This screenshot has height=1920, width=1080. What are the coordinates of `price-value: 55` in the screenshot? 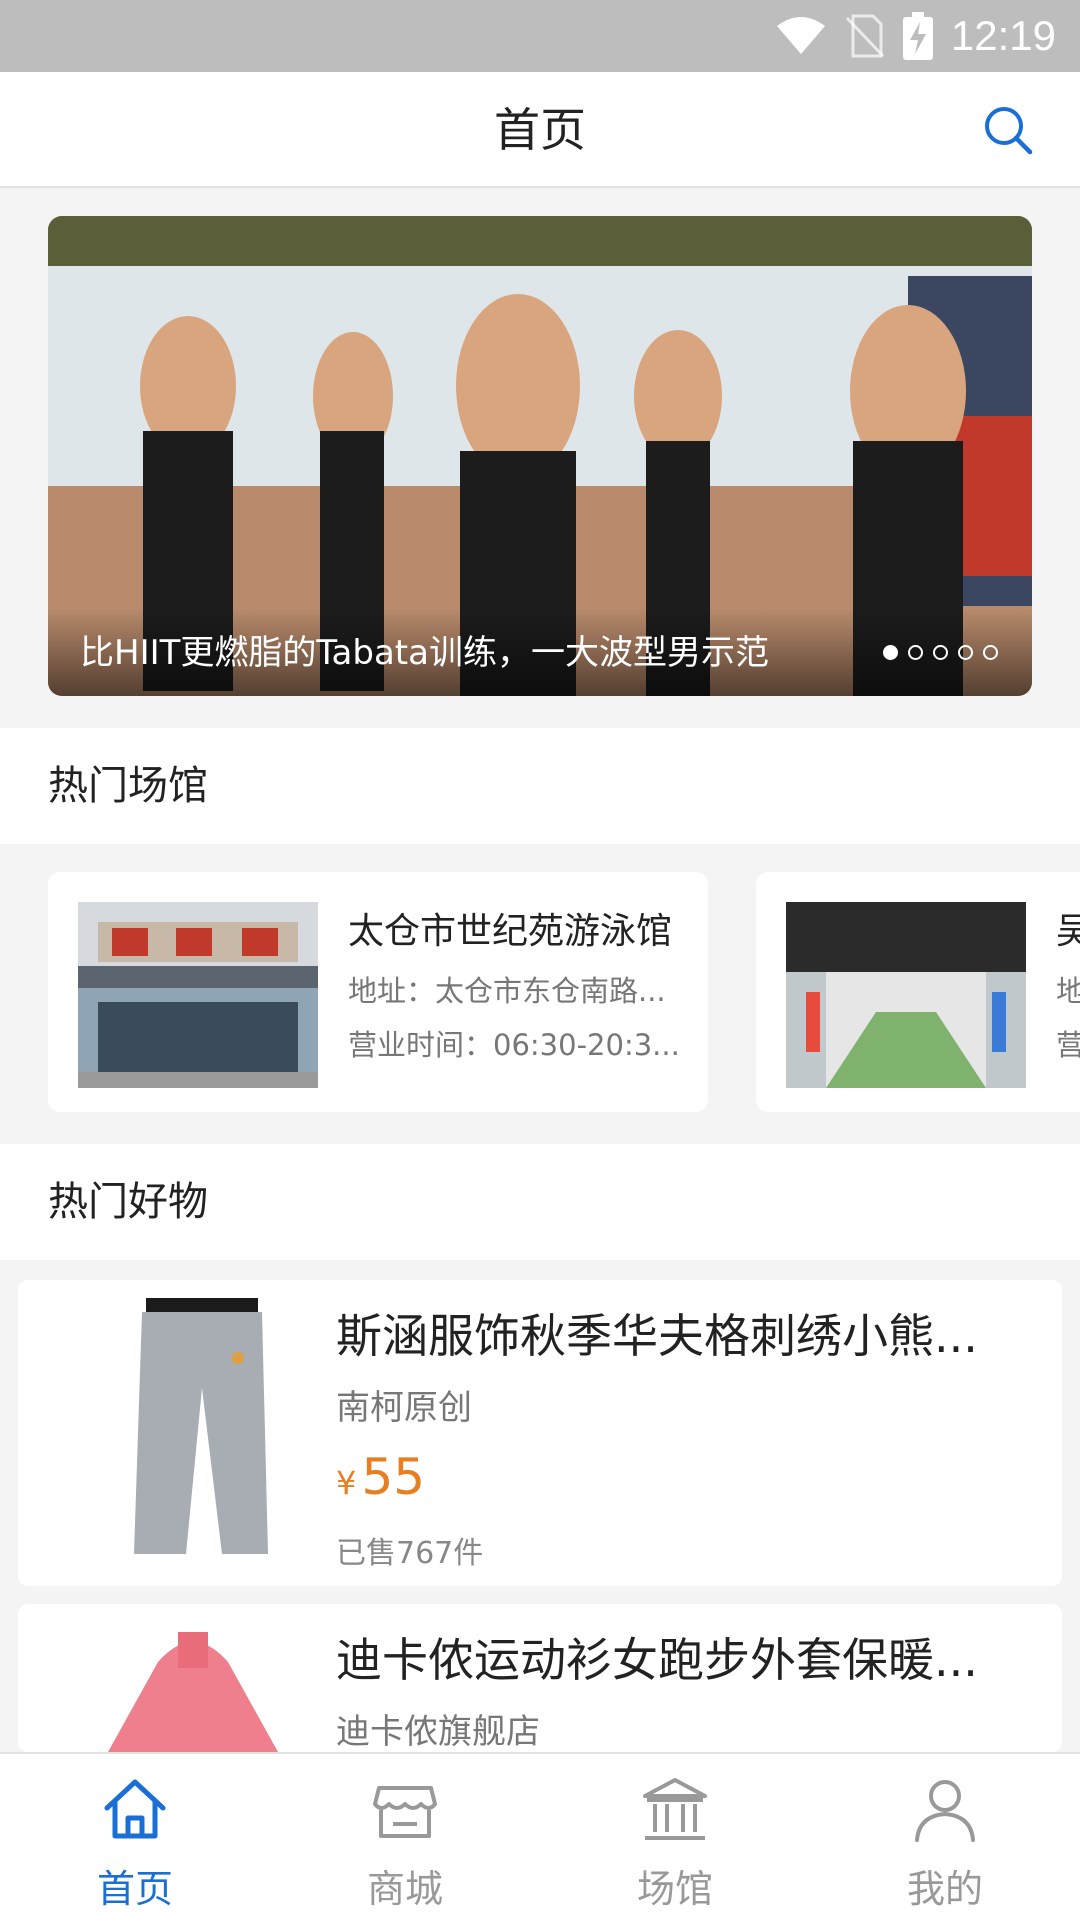 It's located at (393, 1477).